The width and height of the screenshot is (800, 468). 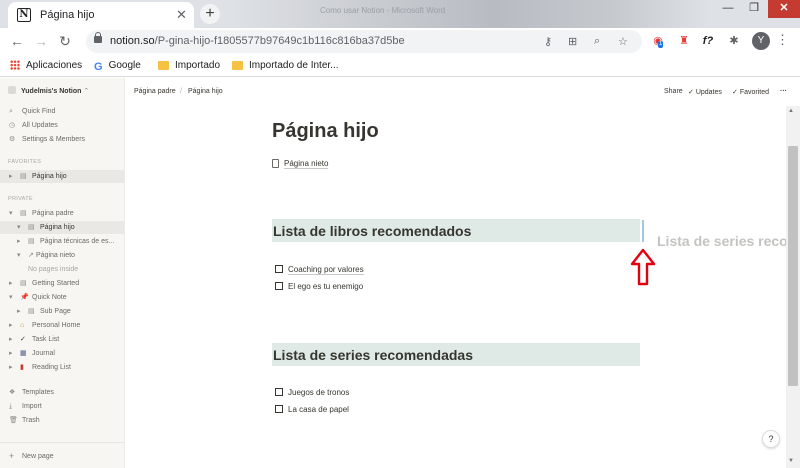 I want to click on favorited-button: ✓ Favorited, so click(x=750, y=92).